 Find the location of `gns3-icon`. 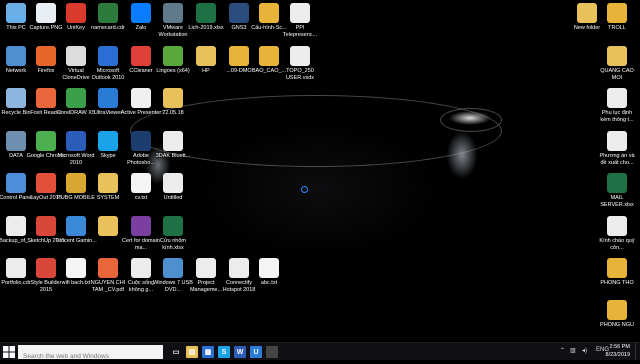

gns3-icon is located at coordinates (239, 13).